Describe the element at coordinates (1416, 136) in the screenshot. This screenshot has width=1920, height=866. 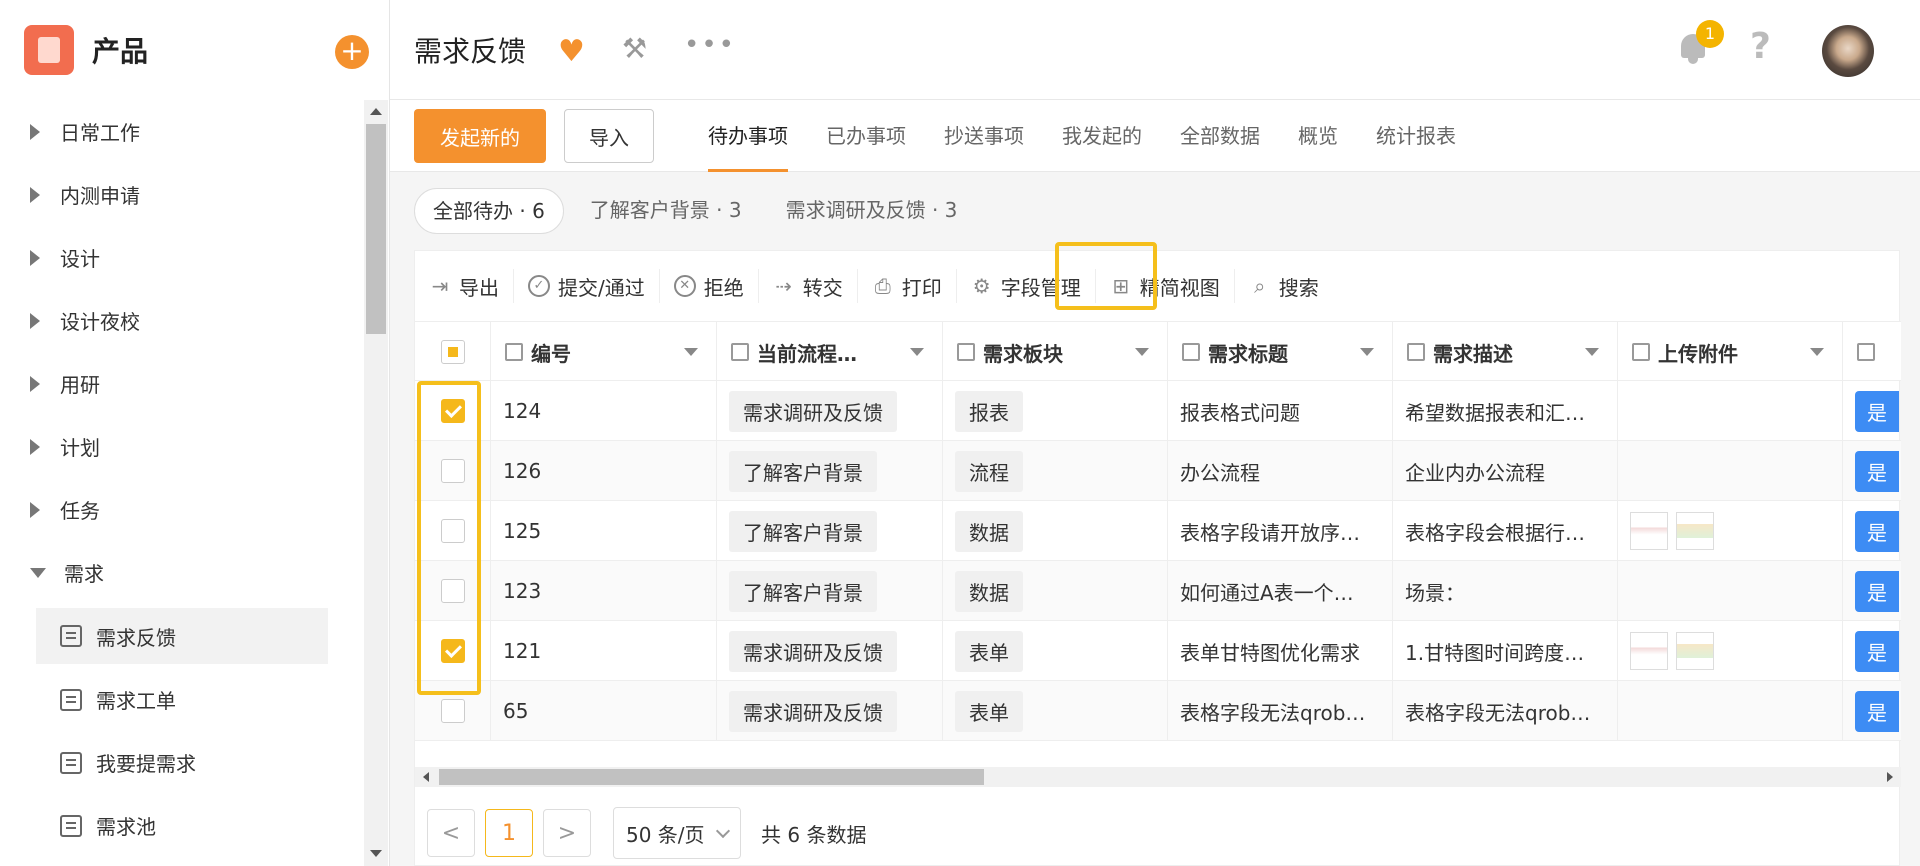
I see `tab-report: 统计报表` at that location.